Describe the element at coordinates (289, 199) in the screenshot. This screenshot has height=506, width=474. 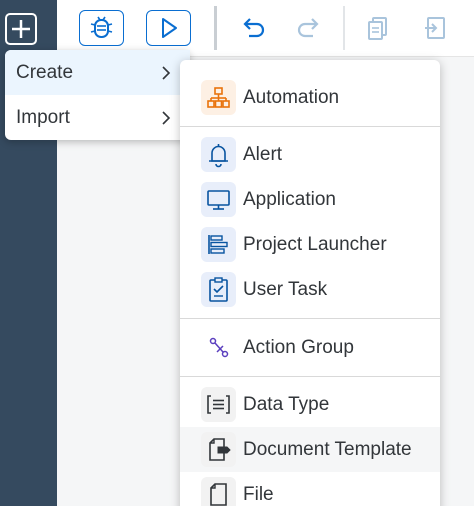
I see `submenu-item-label: Application` at that location.